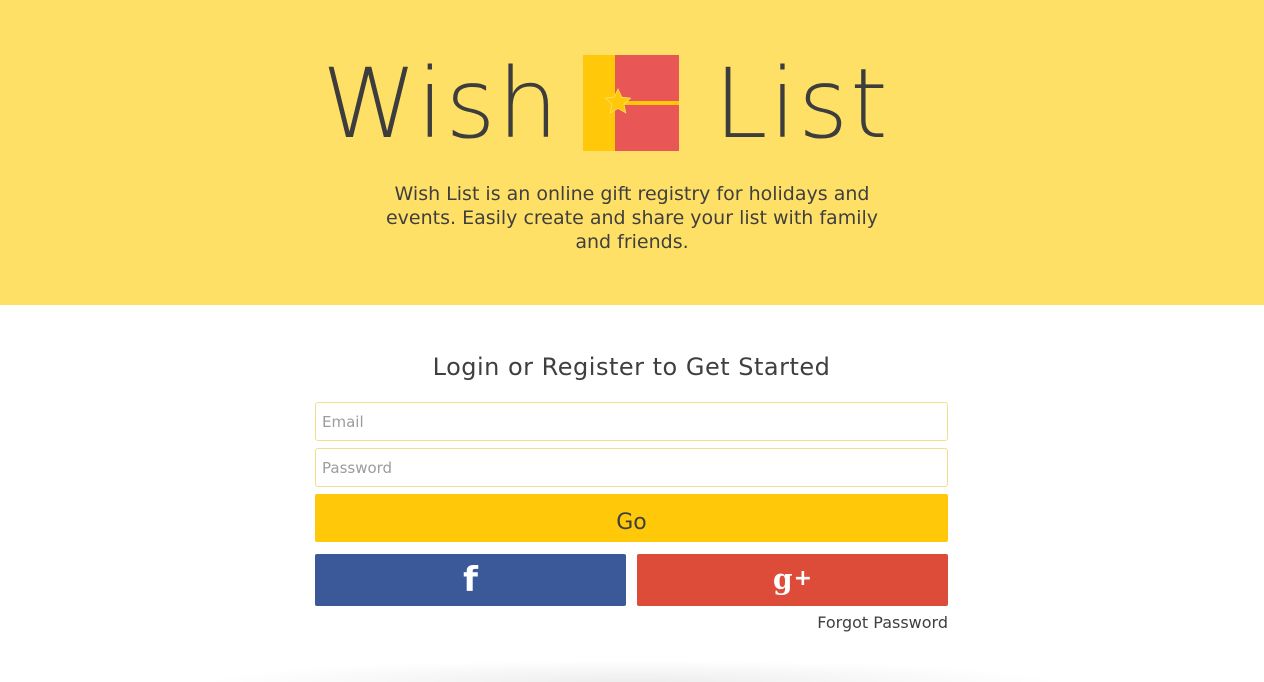 This screenshot has height=682, width=1264. What do you see at coordinates (802, 578) in the screenshot?
I see `google-plus-icon-plus: +` at bounding box center [802, 578].